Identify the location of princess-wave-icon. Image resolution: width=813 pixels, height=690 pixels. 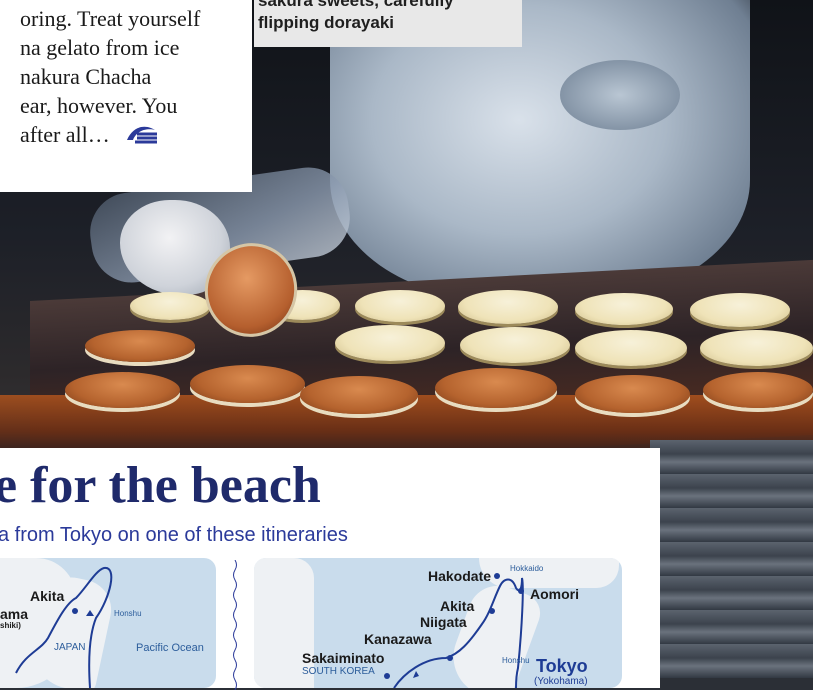
(142, 136).